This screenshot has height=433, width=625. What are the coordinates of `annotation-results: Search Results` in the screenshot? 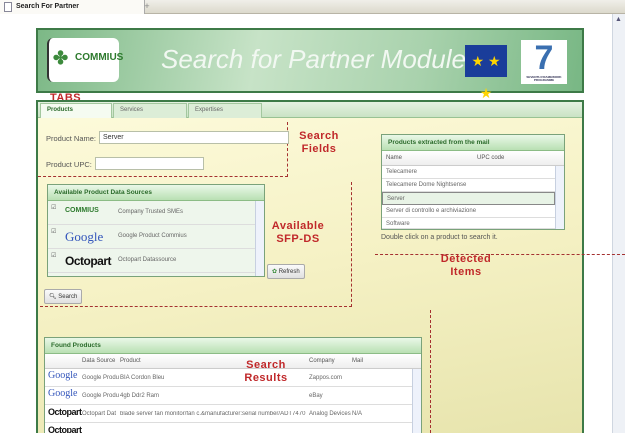 It's located at (266, 371).